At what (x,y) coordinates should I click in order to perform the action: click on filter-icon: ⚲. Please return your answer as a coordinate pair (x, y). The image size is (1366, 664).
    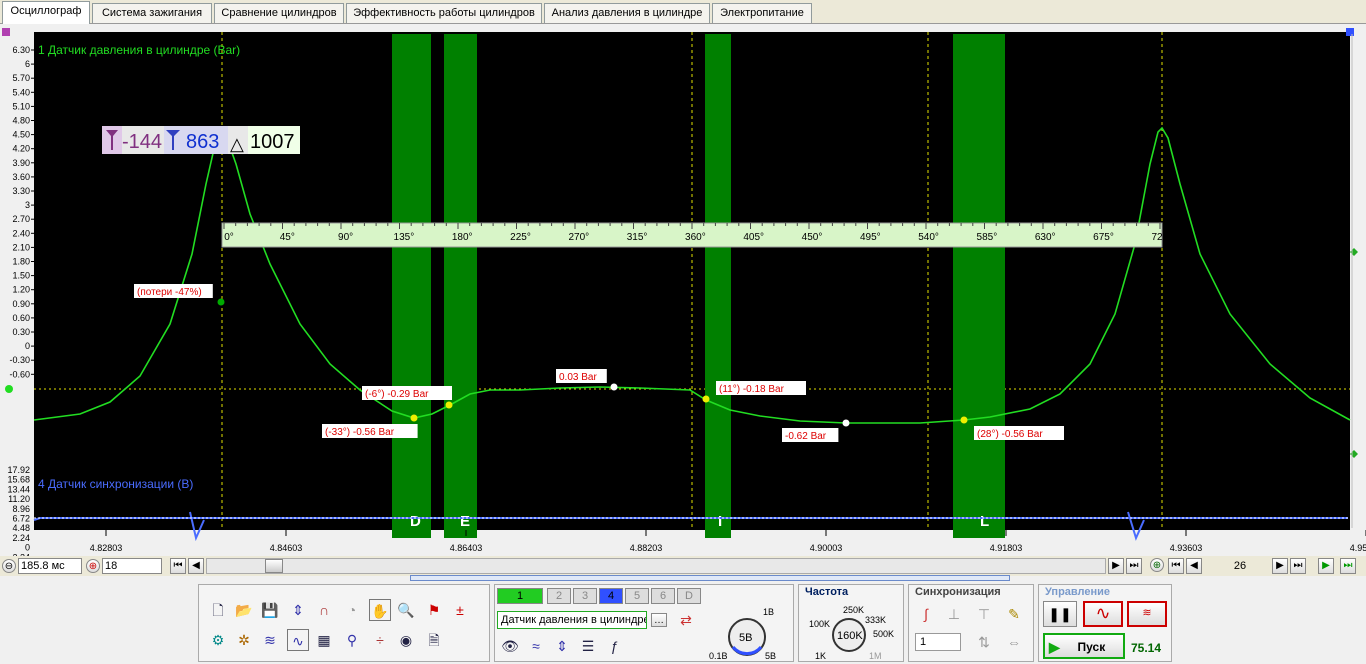
    Looking at the image, I should click on (352, 640).